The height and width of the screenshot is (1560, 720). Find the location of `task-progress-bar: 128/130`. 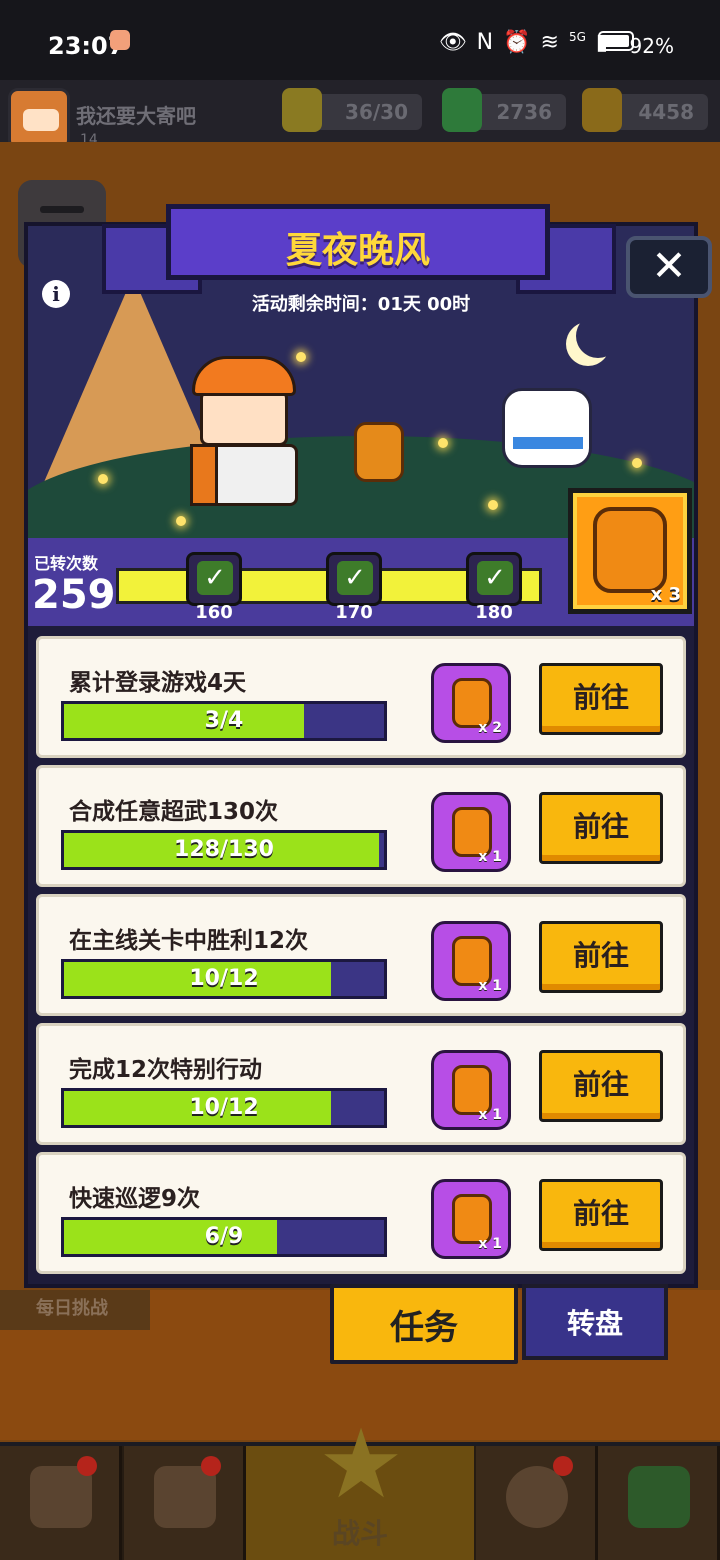

task-progress-bar: 128/130 is located at coordinates (224, 850).